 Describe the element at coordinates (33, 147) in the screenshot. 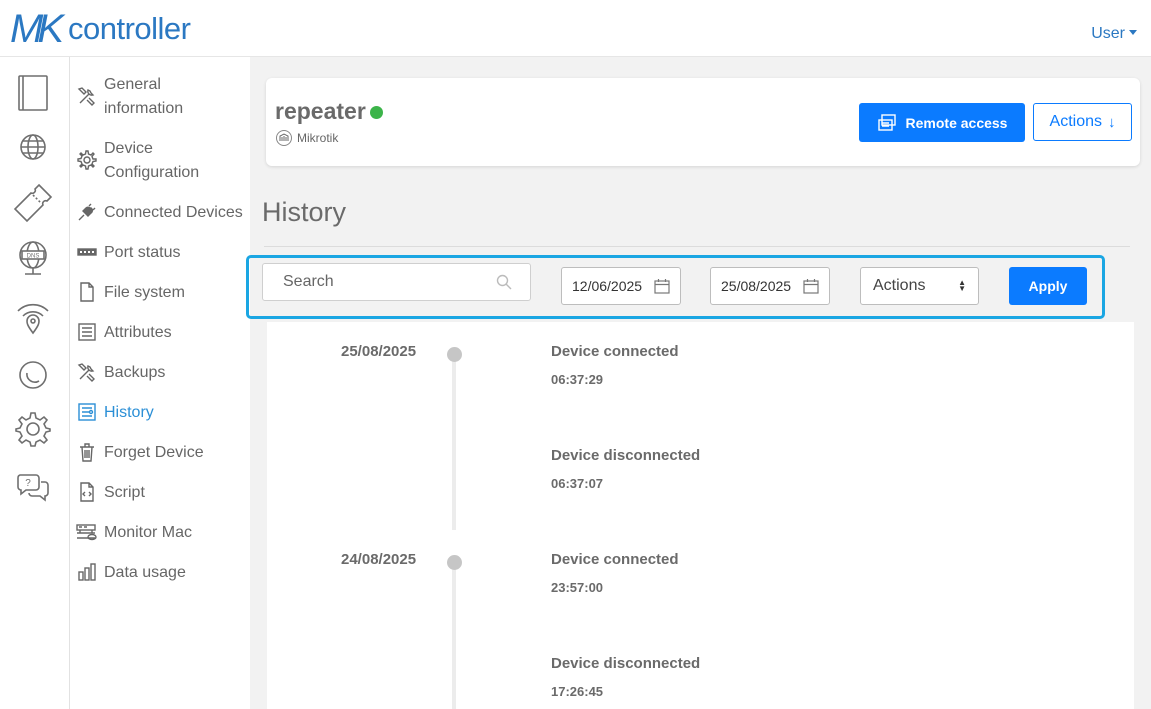

I see `globe-icon` at that location.